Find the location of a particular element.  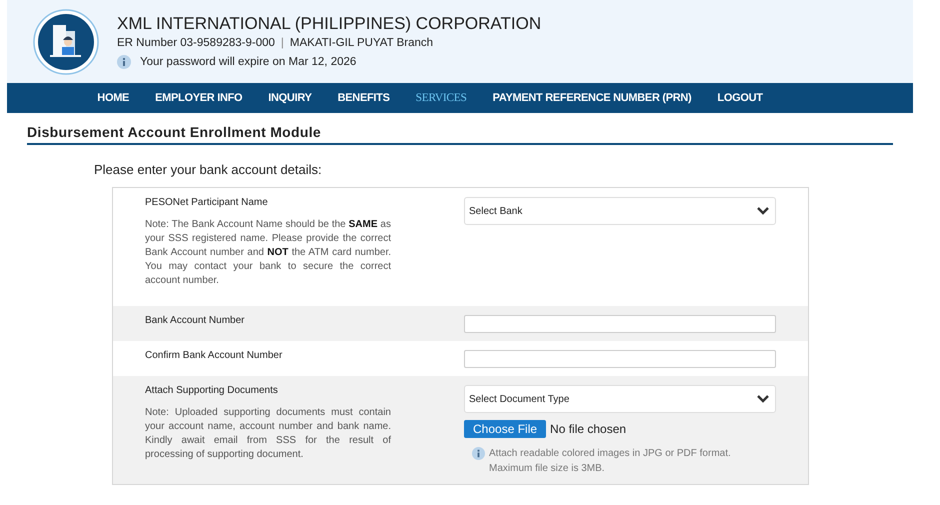

note-text: Note: Uploaded supporting documents must contain your account name, account number and bank name. Kindly await email from SSS for the result of processing of supporting document. is located at coordinates (268, 434).